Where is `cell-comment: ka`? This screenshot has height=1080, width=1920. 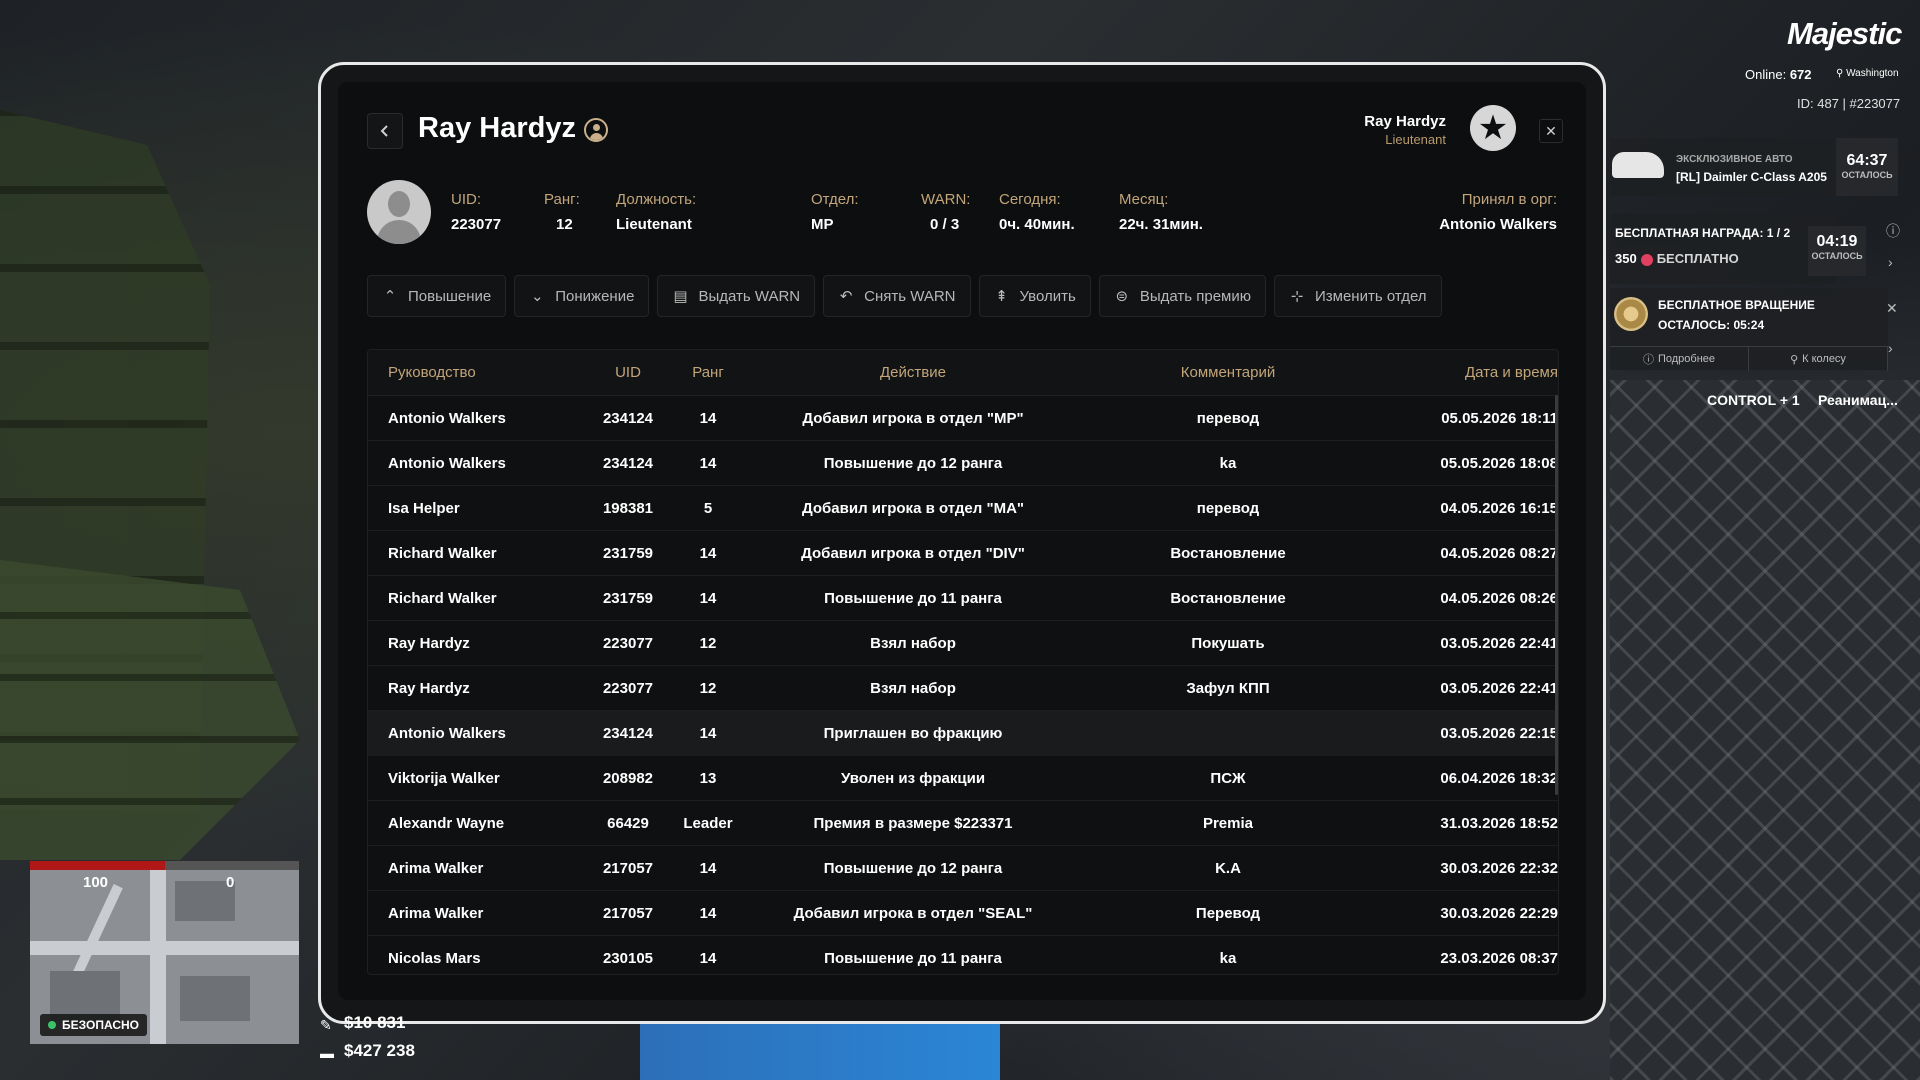
cell-comment: ka is located at coordinates (1228, 463).